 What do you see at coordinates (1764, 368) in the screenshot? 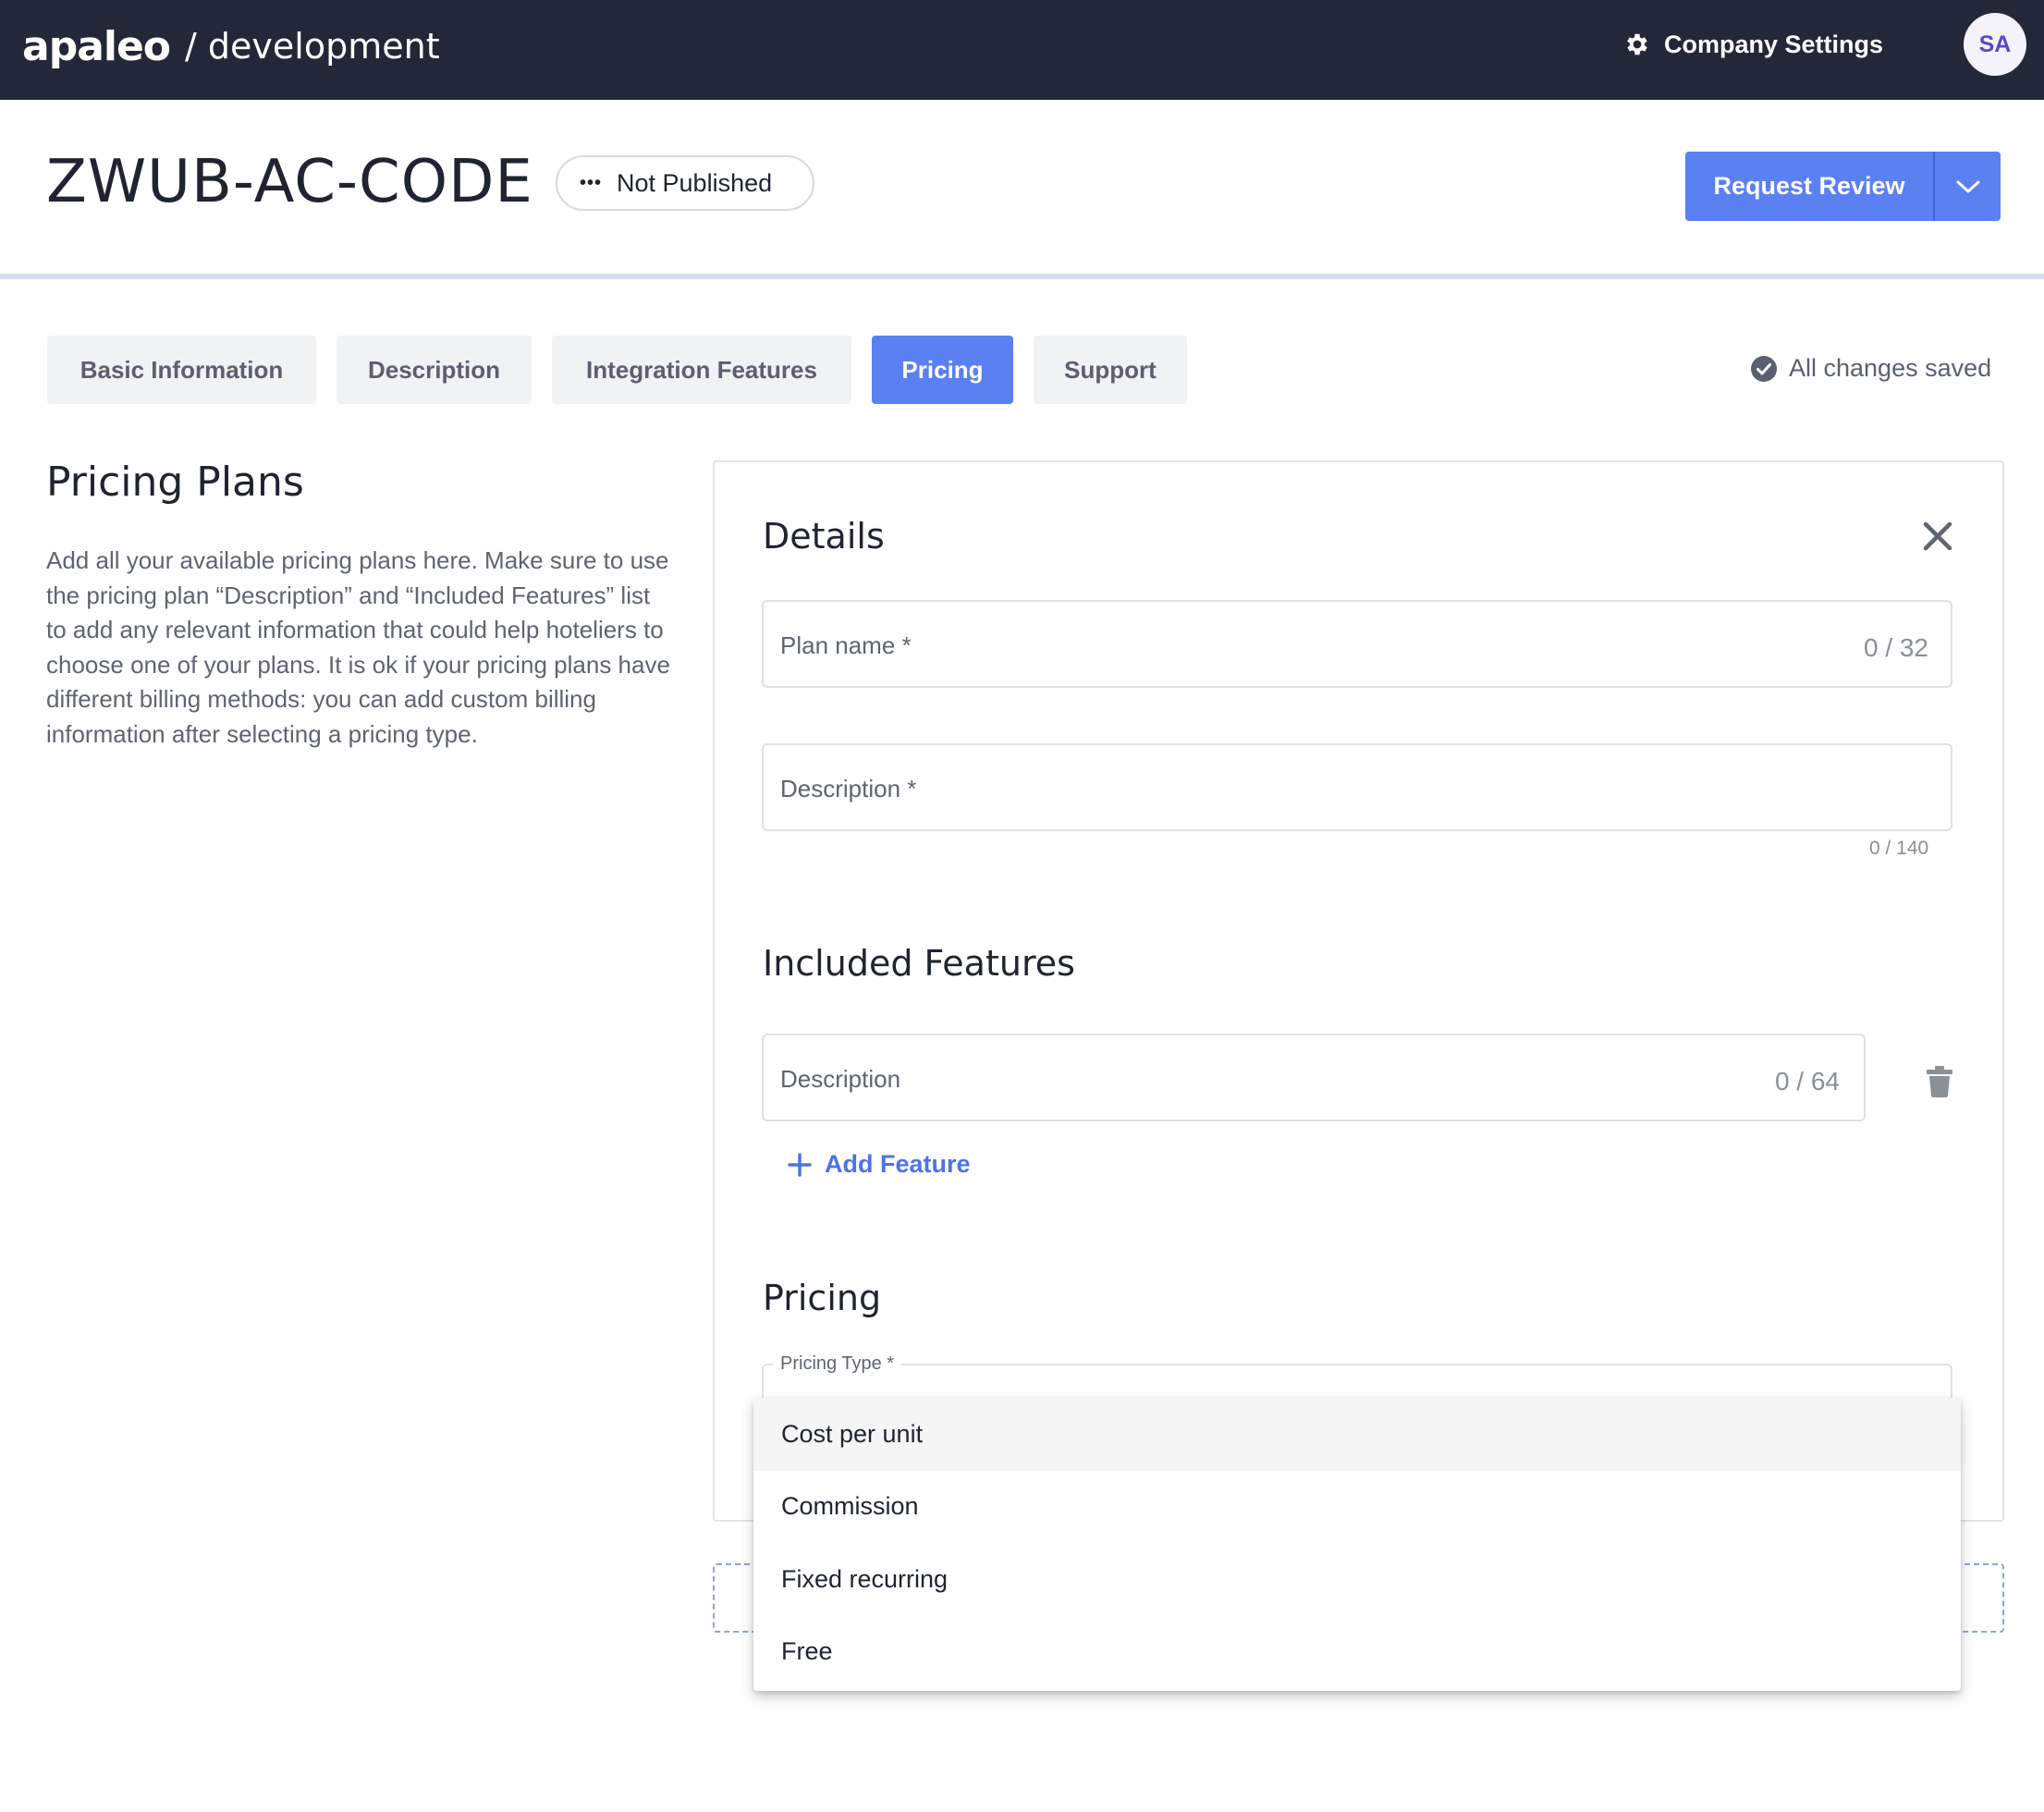
I see `check-circle-icon` at bounding box center [1764, 368].